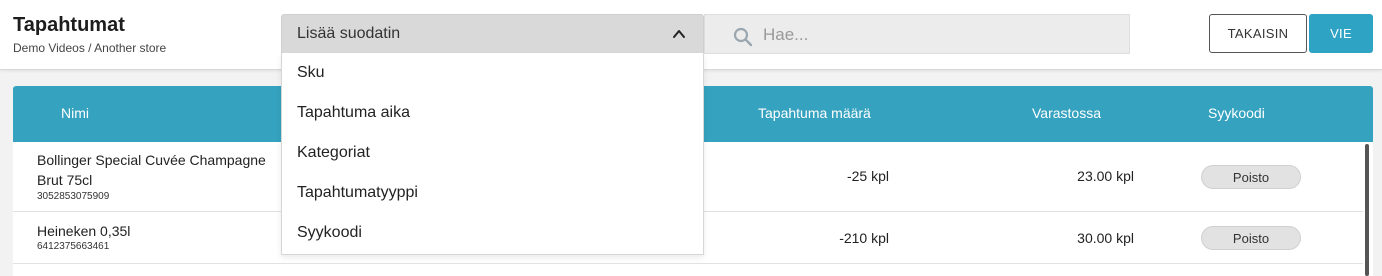  What do you see at coordinates (349, 33) in the screenshot?
I see `add-filter-label: Lisää suodatin` at bounding box center [349, 33].